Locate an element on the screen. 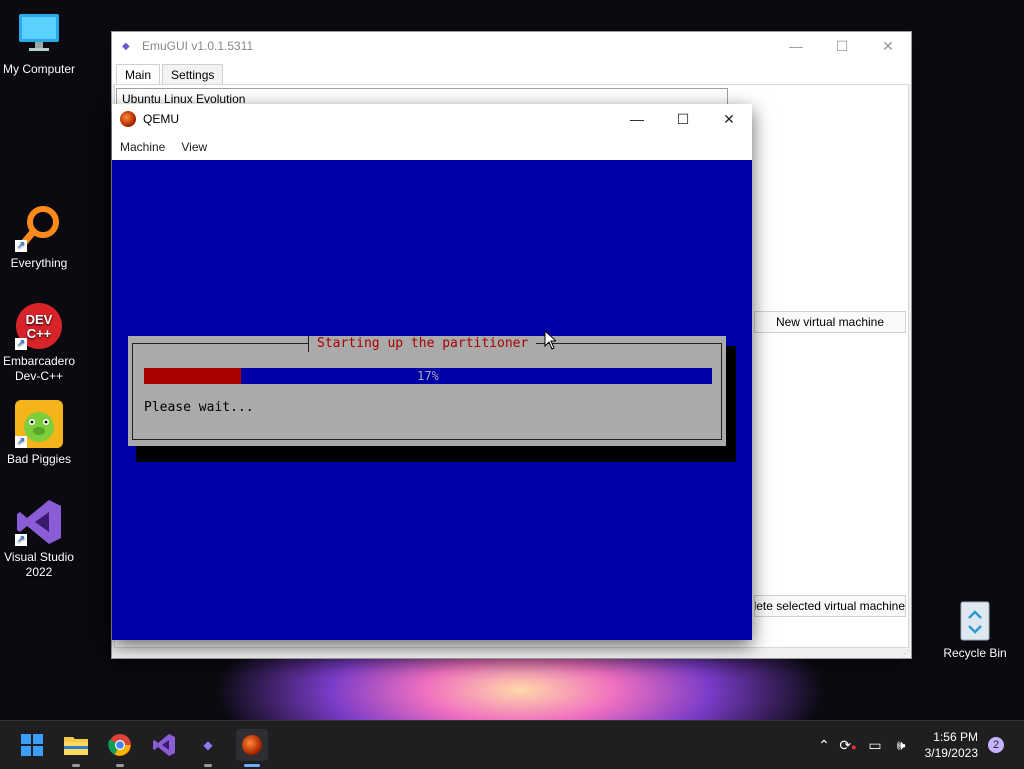 The height and width of the screenshot is (769, 1024). file-explorer-icon is located at coordinates (76, 746).